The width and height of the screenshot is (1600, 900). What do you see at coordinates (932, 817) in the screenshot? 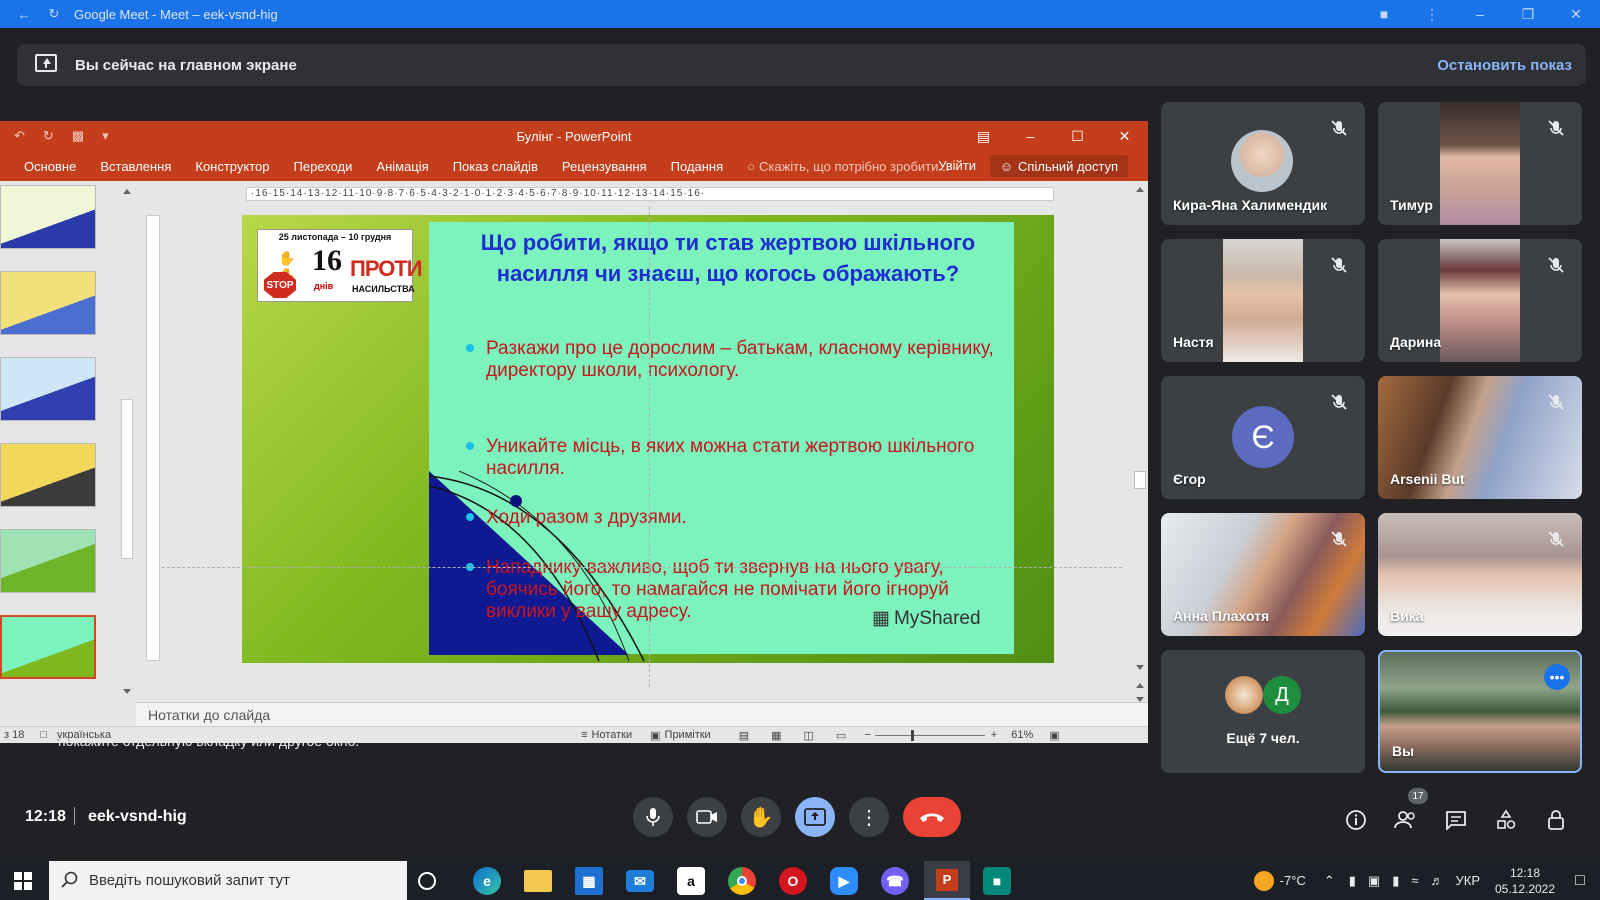
I see `leave-call-button` at bounding box center [932, 817].